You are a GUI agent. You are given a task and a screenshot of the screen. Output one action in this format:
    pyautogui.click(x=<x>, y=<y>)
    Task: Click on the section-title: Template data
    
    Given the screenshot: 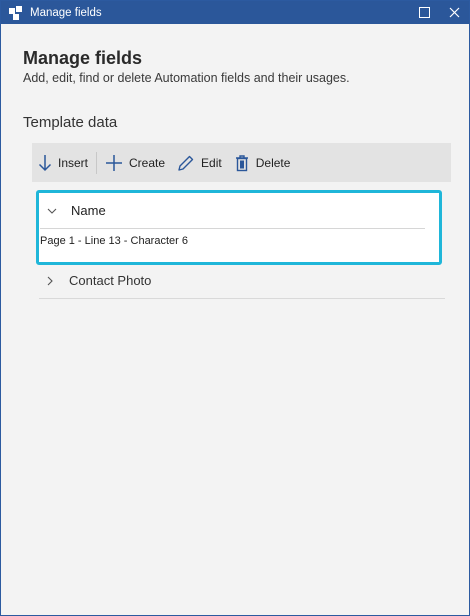 What is the action you would take?
    pyautogui.click(x=70, y=122)
    